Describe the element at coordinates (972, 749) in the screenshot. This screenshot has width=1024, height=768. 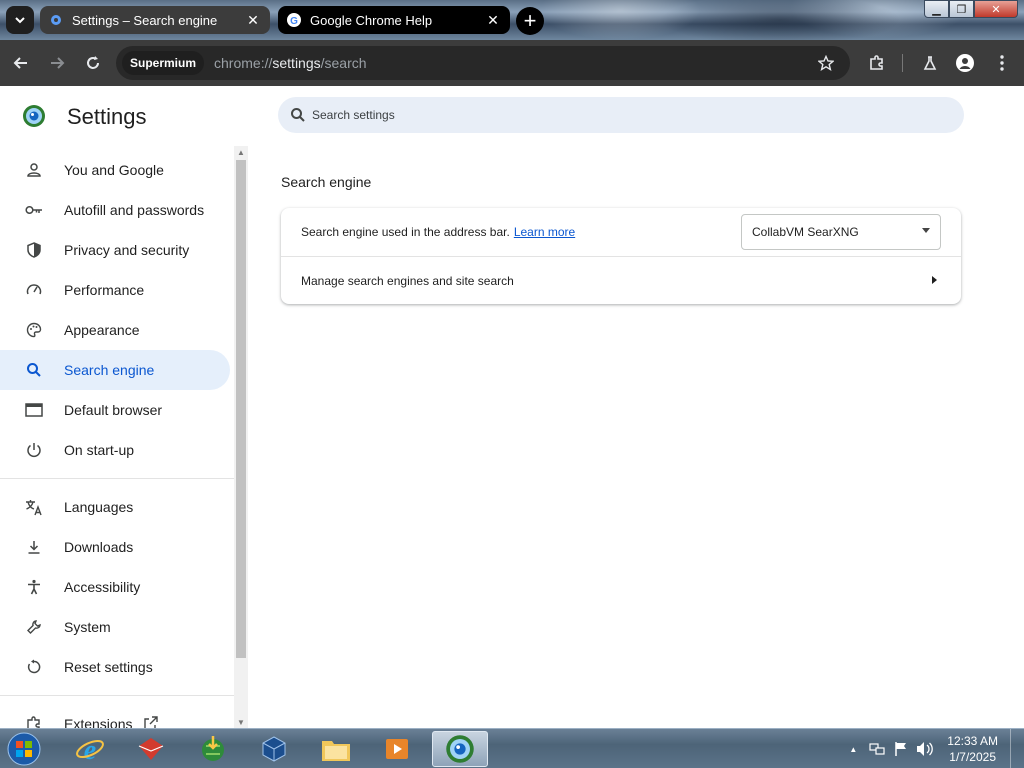
I see `system-clock: 12:33 AM 1/7/2025` at that location.